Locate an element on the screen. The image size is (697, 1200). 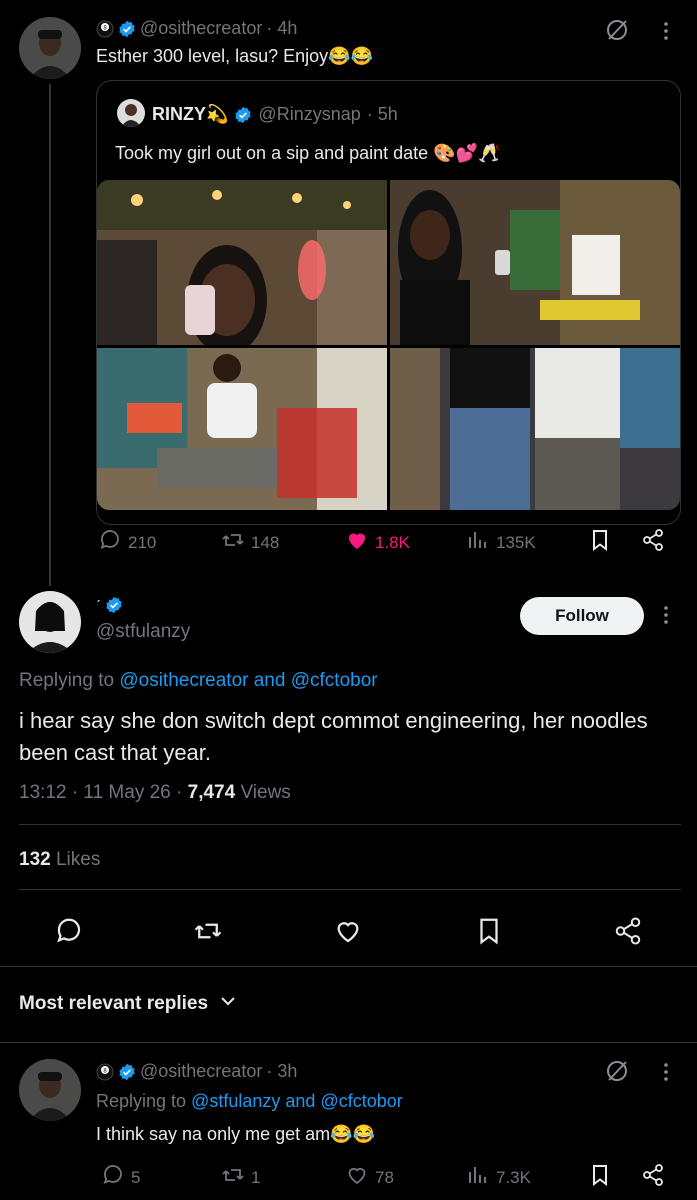
photo-phone is located at coordinates (535, 262).